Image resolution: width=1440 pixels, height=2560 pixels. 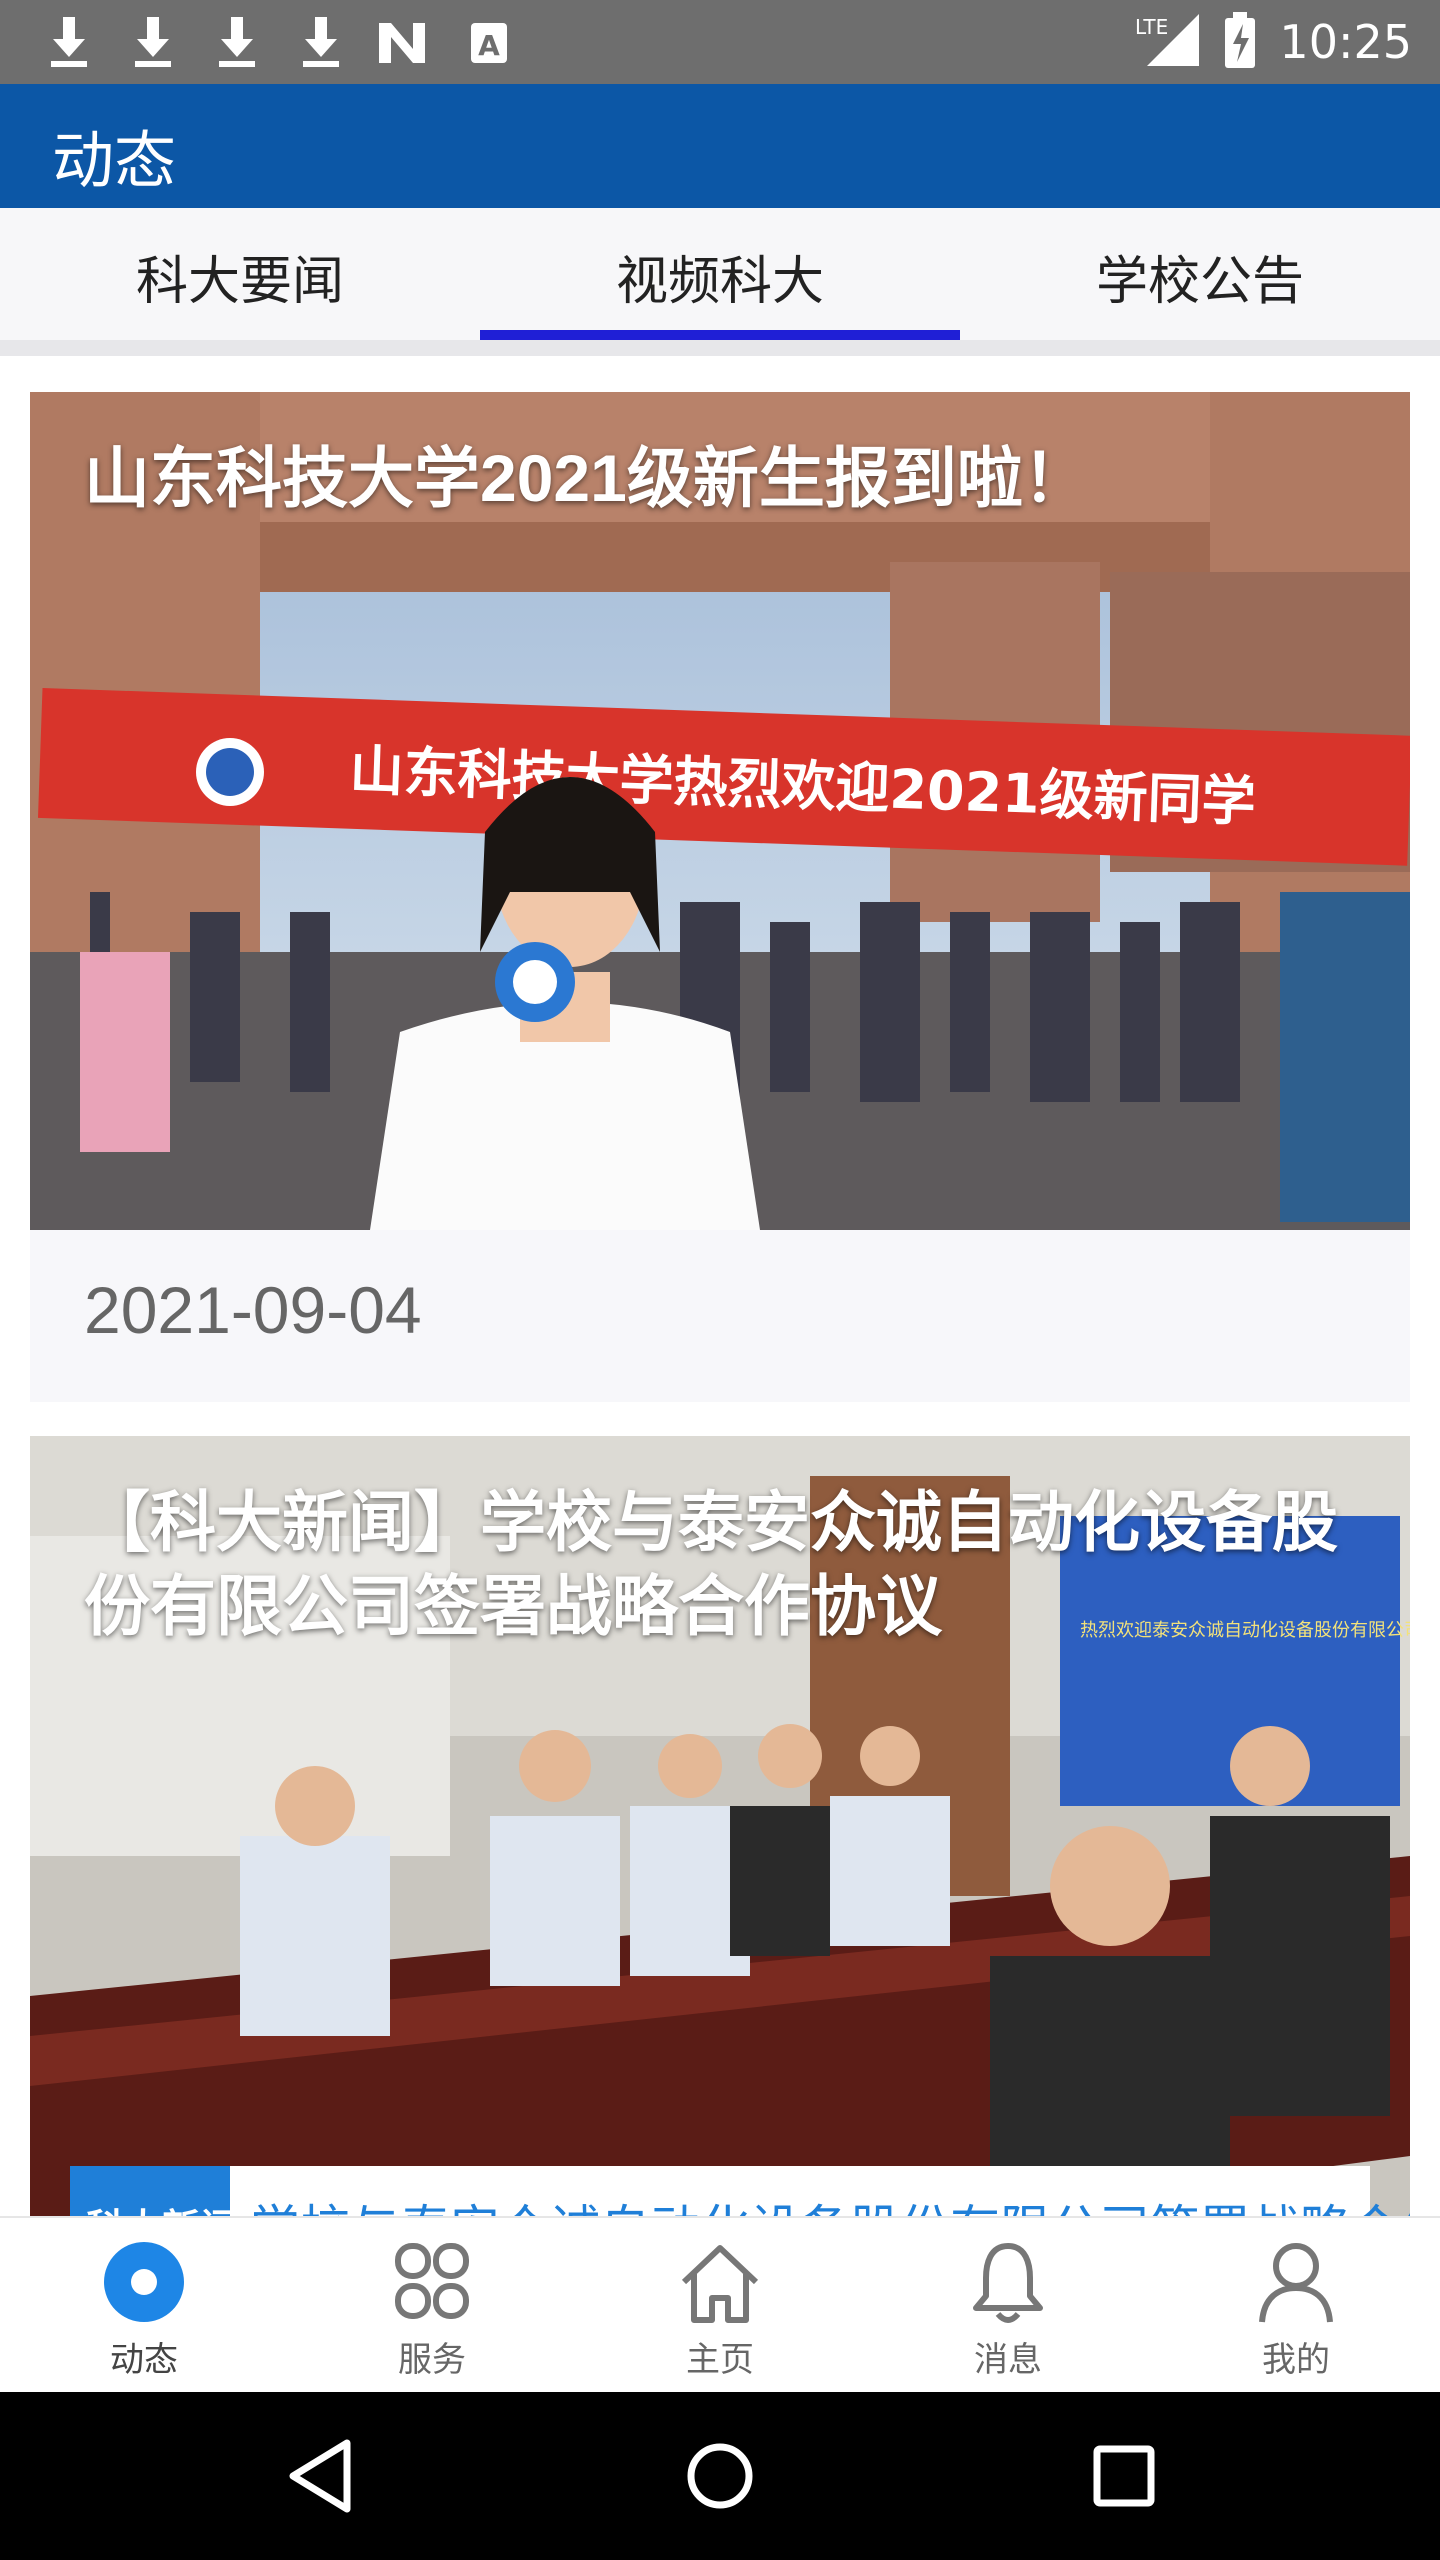 I want to click on nav-label: 主页, so click(x=720, y=2360).